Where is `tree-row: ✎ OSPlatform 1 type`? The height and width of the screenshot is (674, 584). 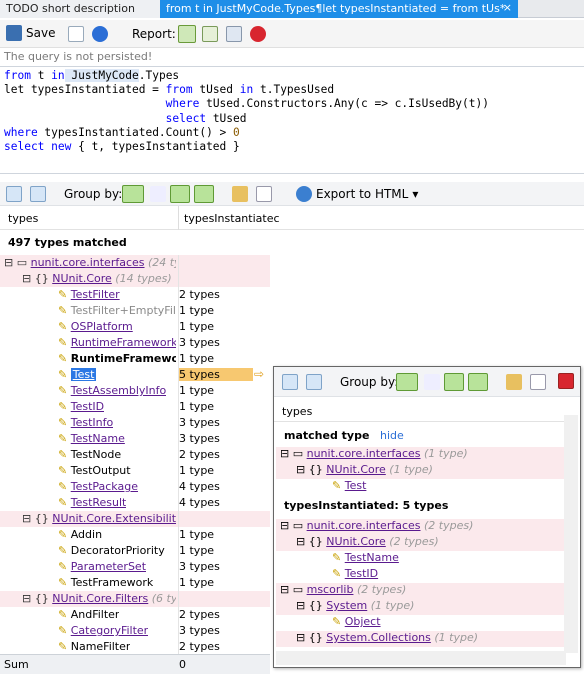 tree-row: ✎ OSPlatform 1 type is located at coordinates (135, 327).